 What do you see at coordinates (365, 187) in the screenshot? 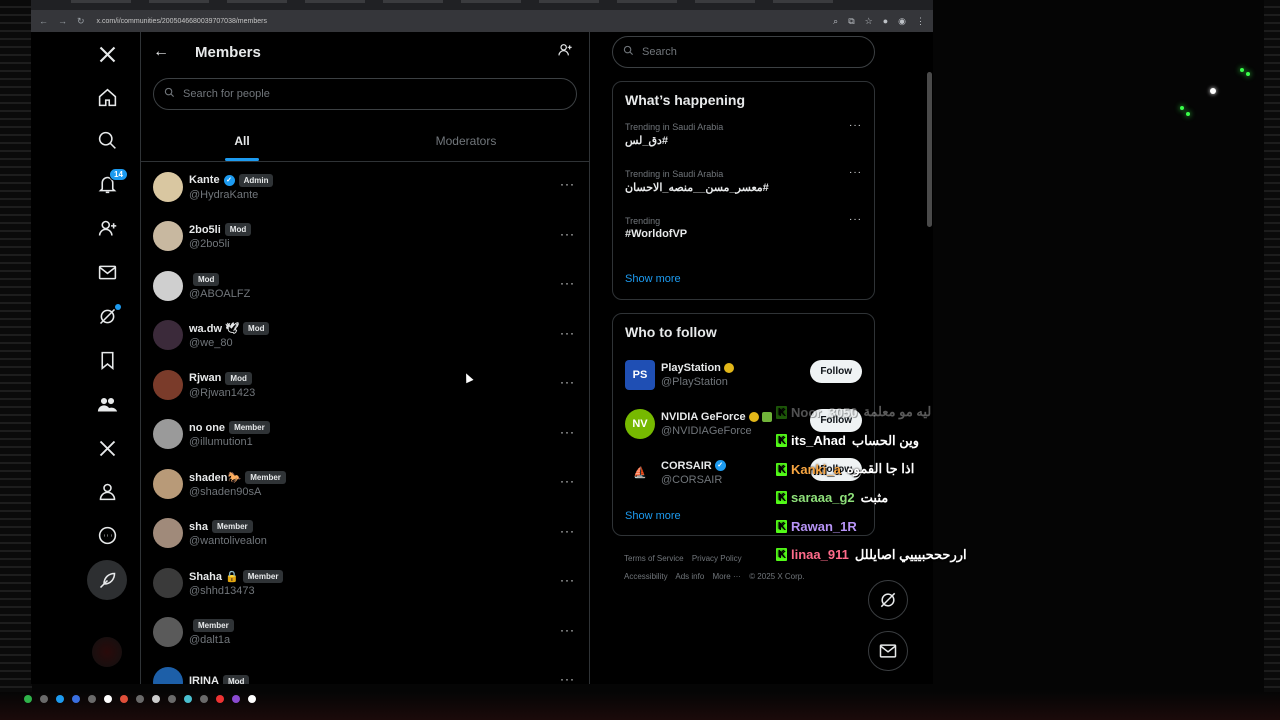
I see `member-row: Kante ✓ Admin @HydraKante ···` at bounding box center [365, 187].